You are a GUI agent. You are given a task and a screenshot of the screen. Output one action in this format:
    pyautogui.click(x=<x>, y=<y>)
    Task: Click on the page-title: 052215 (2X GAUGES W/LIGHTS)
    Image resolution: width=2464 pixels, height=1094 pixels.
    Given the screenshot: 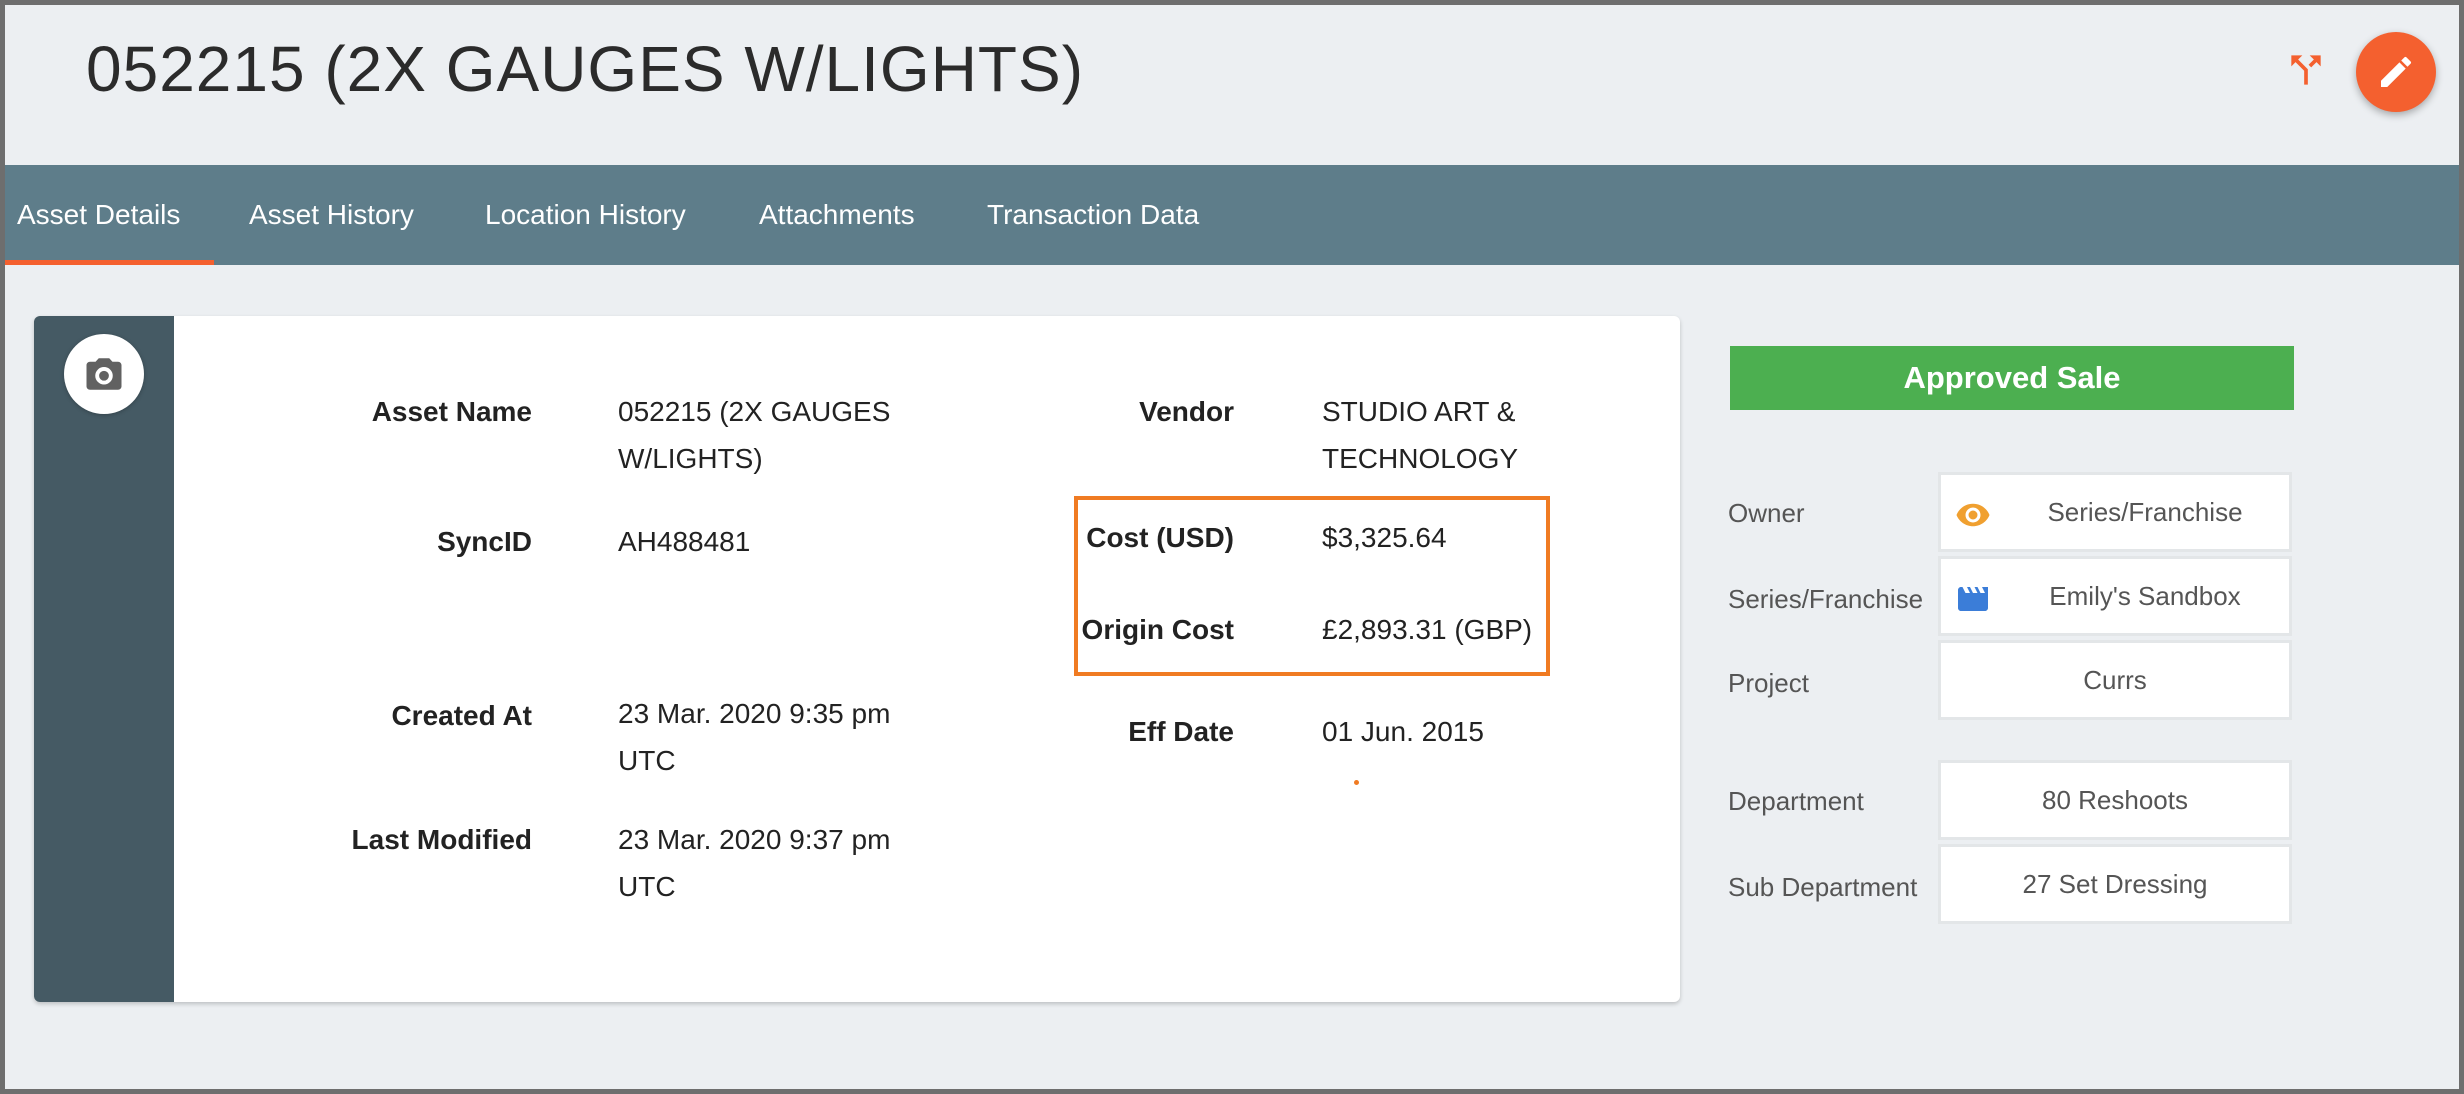 What is the action you would take?
    pyautogui.click(x=585, y=69)
    